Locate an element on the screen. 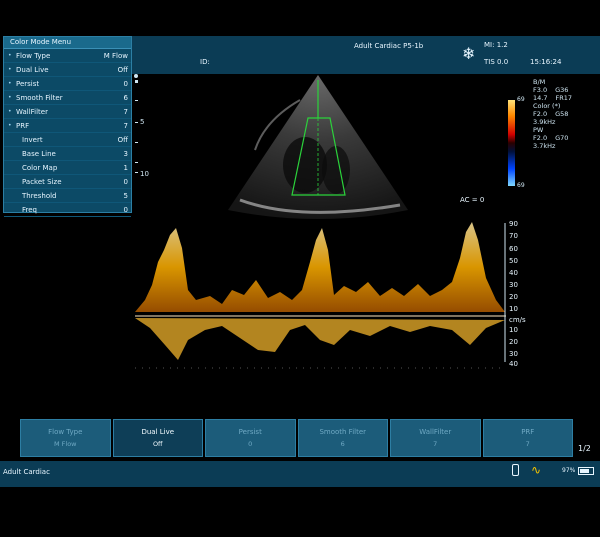  status-bar: Adult Cardiac ∿ 97% is located at coordinates (300, 474).